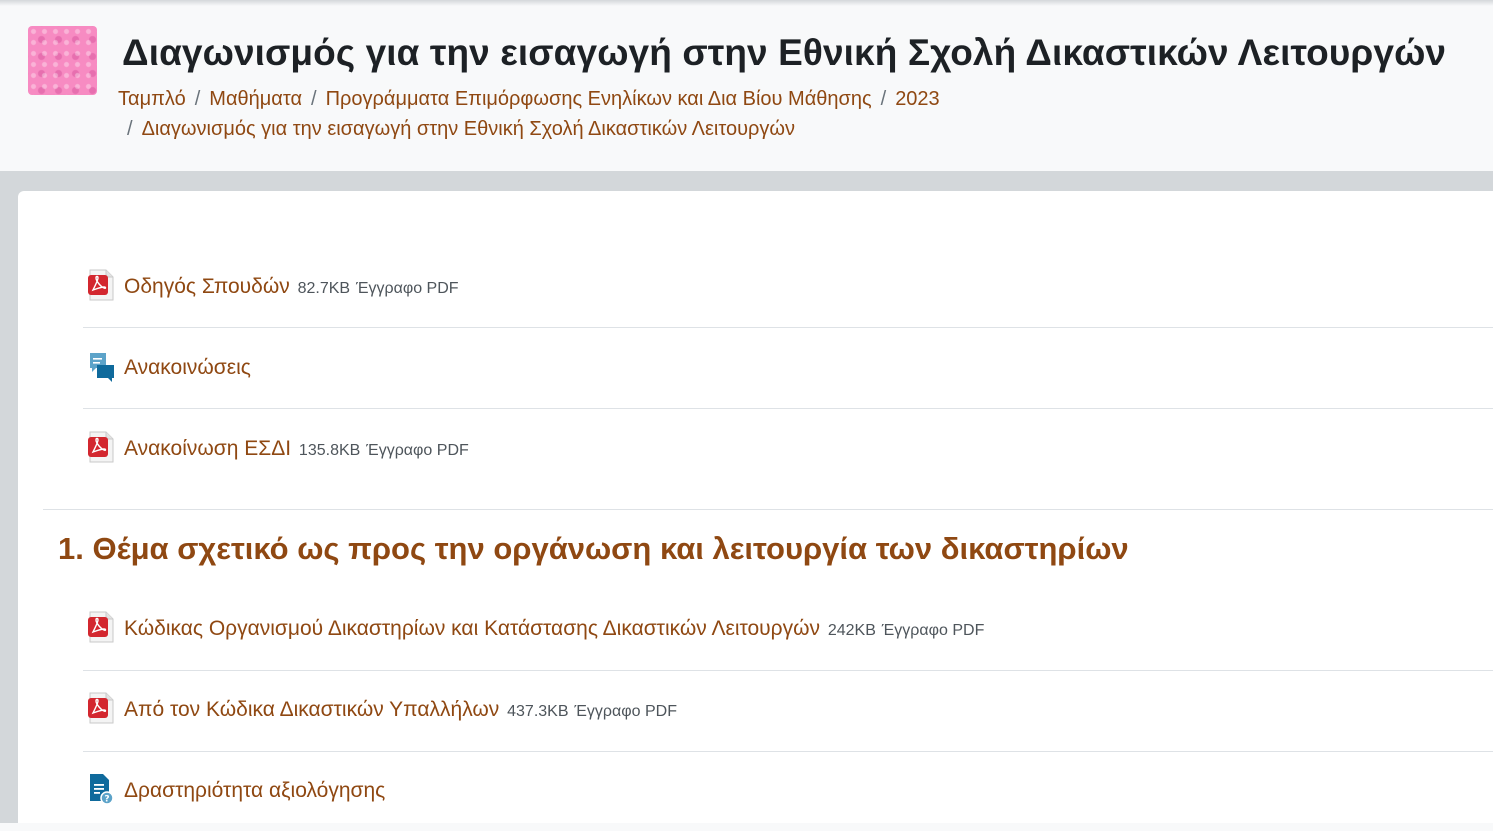 This screenshot has height=831, width=1493. Describe the element at coordinates (207, 448) in the screenshot. I see `activity-link: Ανακοίνωση ΕΣΔΙ` at that location.